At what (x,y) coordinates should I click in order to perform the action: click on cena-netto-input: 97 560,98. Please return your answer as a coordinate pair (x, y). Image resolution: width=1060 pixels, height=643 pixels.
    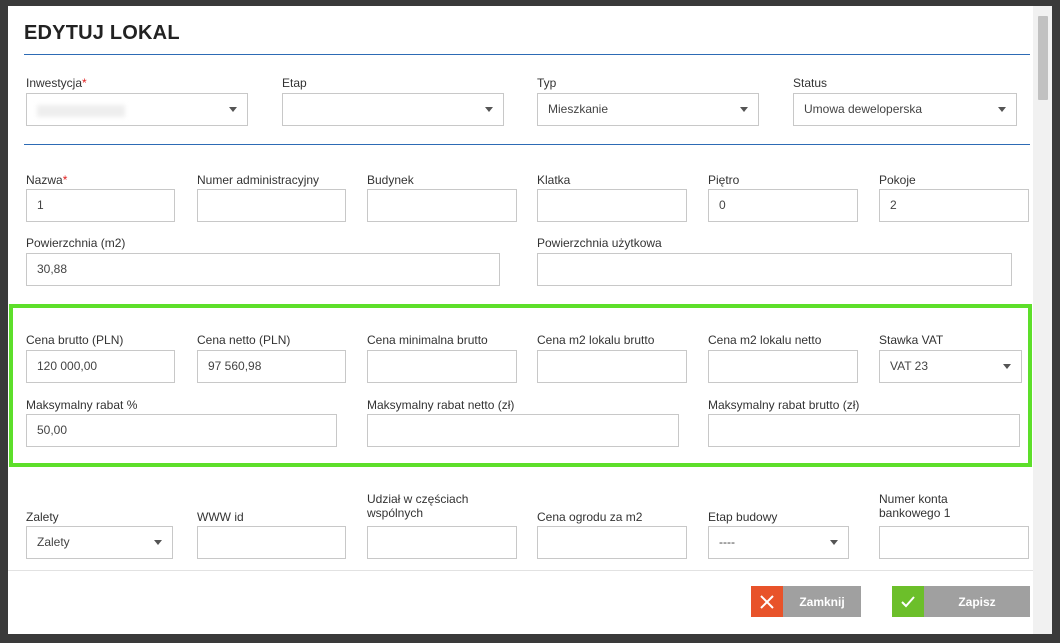
    Looking at the image, I should click on (271, 366).